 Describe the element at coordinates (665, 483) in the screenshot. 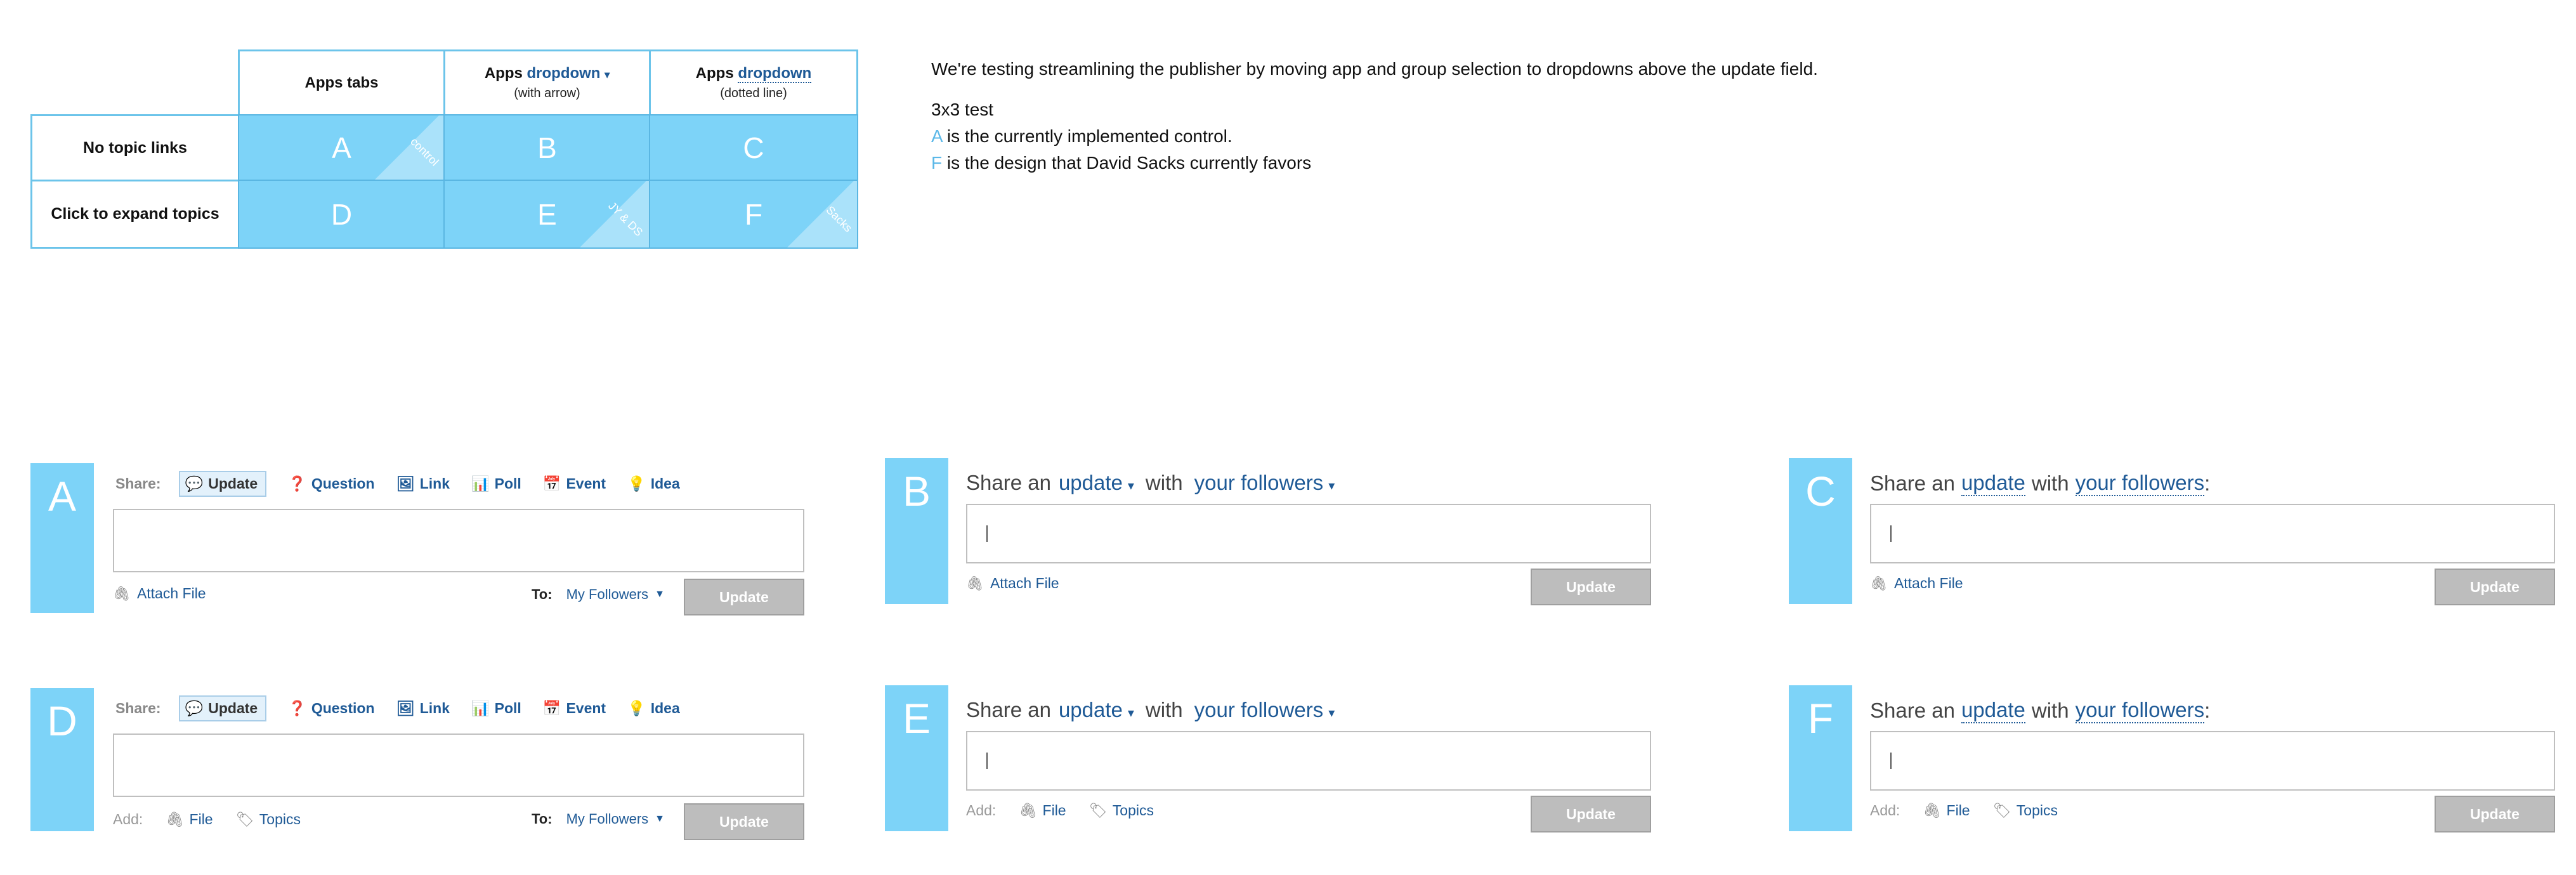

I see `tab-label: Idea` at that location.